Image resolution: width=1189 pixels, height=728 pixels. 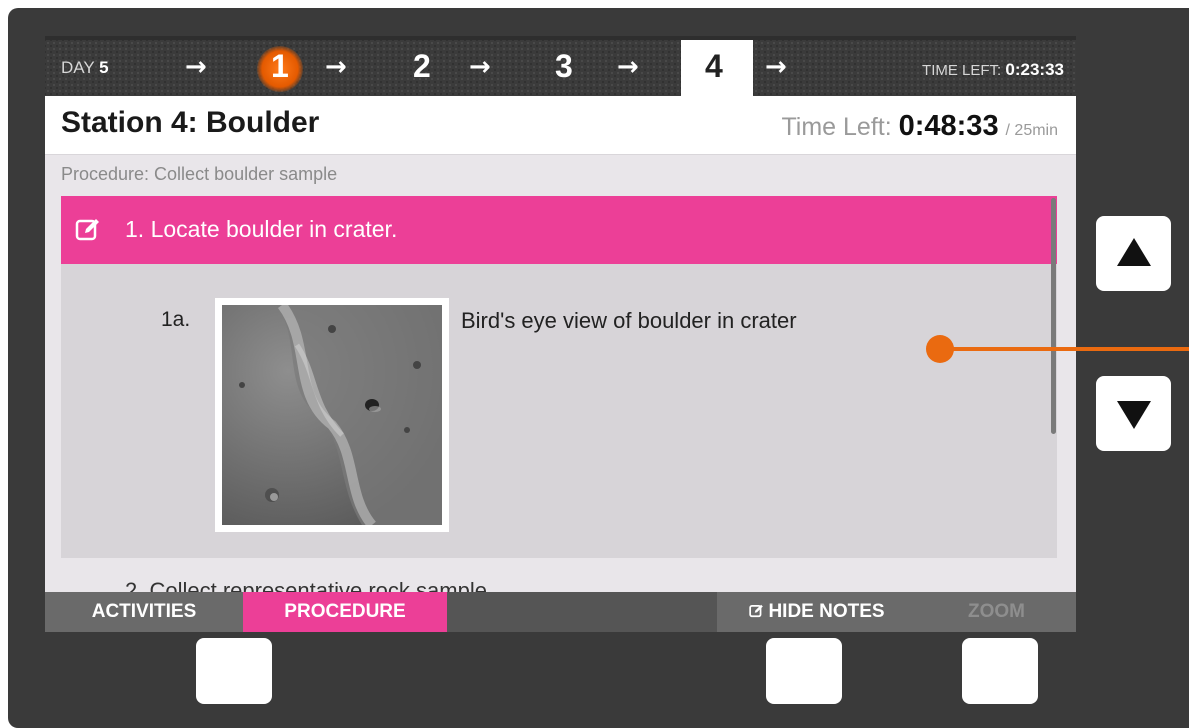 I want to click on station-time-label: Time Left:, so click(x=836, y=127).